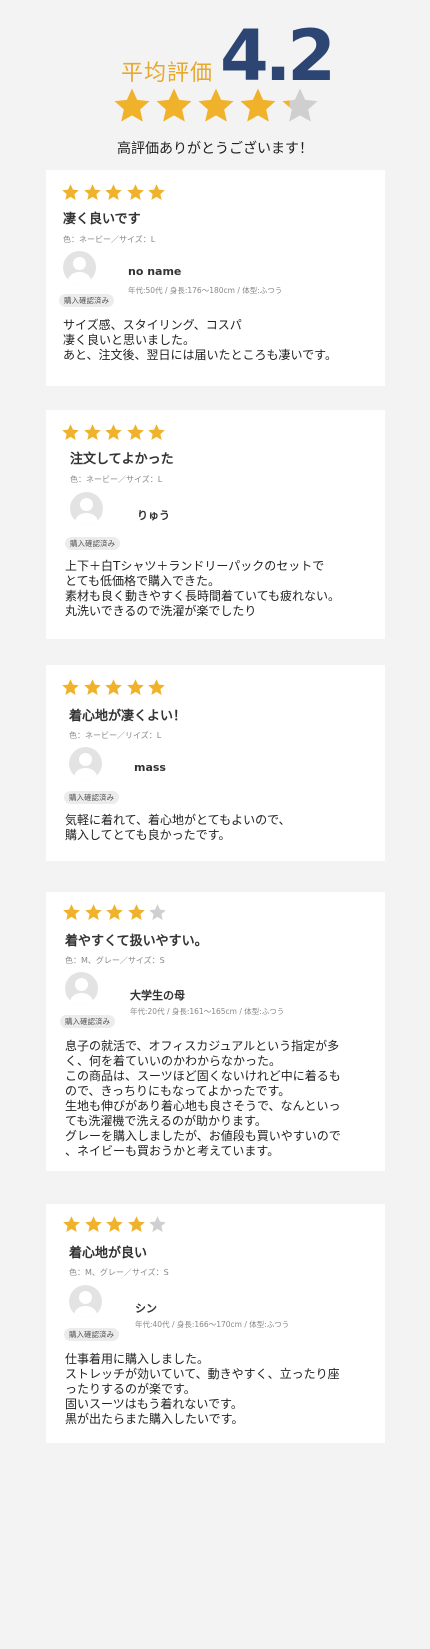 Image resolution: width=430 pixels, height=1649 pixels. What do you see at coordinates (108, 1253) in the screenshot?
I see `review-title: 着心地が良い` at bounding box center [108, 1253].